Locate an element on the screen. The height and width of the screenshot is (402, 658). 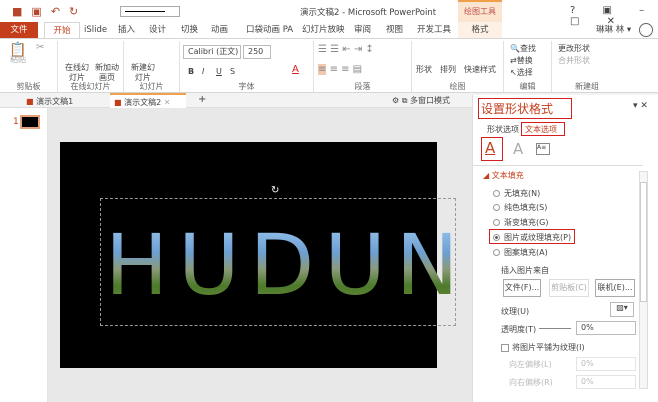
shapes-button: 形状 is located at coordinates (424, 70).